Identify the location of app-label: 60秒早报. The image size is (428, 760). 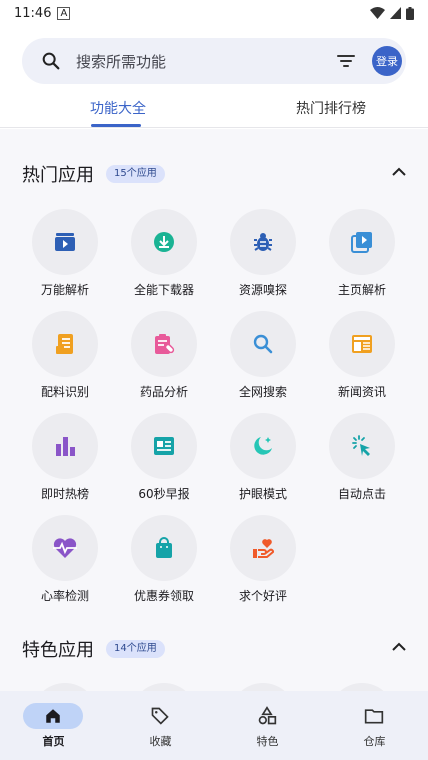
(164, 494).